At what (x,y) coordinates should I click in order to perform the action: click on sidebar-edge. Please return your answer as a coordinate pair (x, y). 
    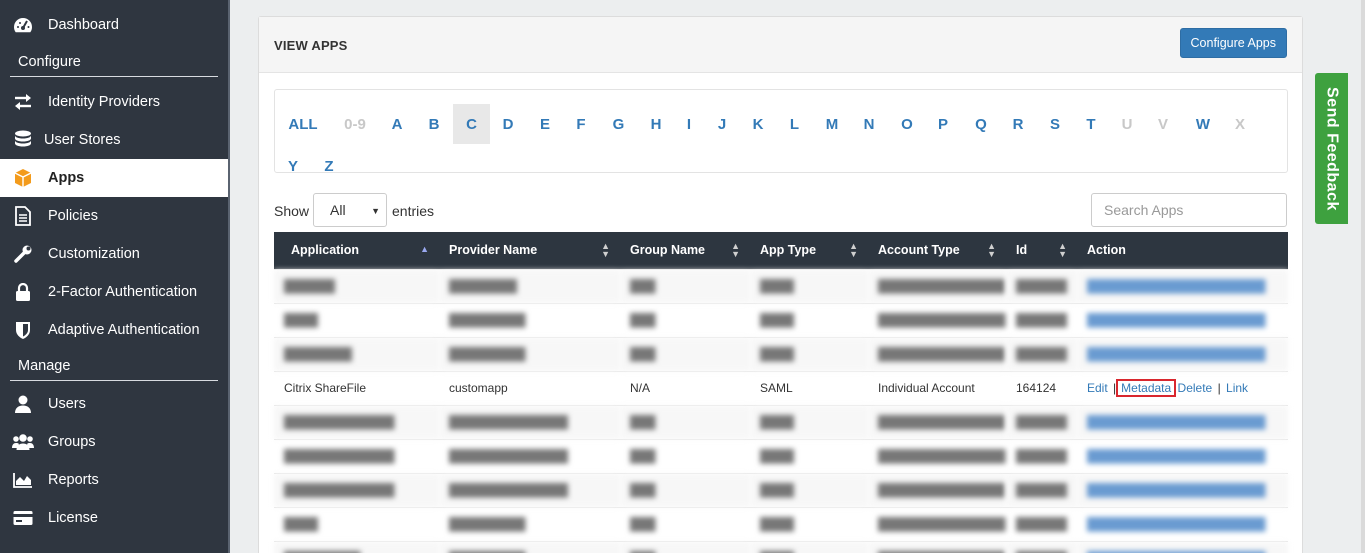
    Looking at the image, I should click on (229, 276).